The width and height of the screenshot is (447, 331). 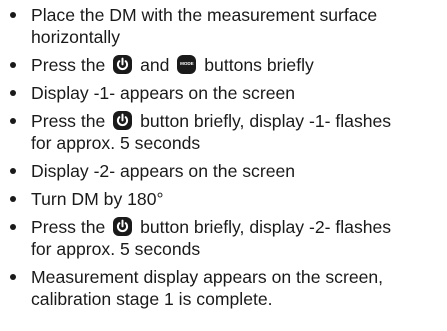 I want to click on instruction-text-post: buttons briefly, so click(x=259, y=65).